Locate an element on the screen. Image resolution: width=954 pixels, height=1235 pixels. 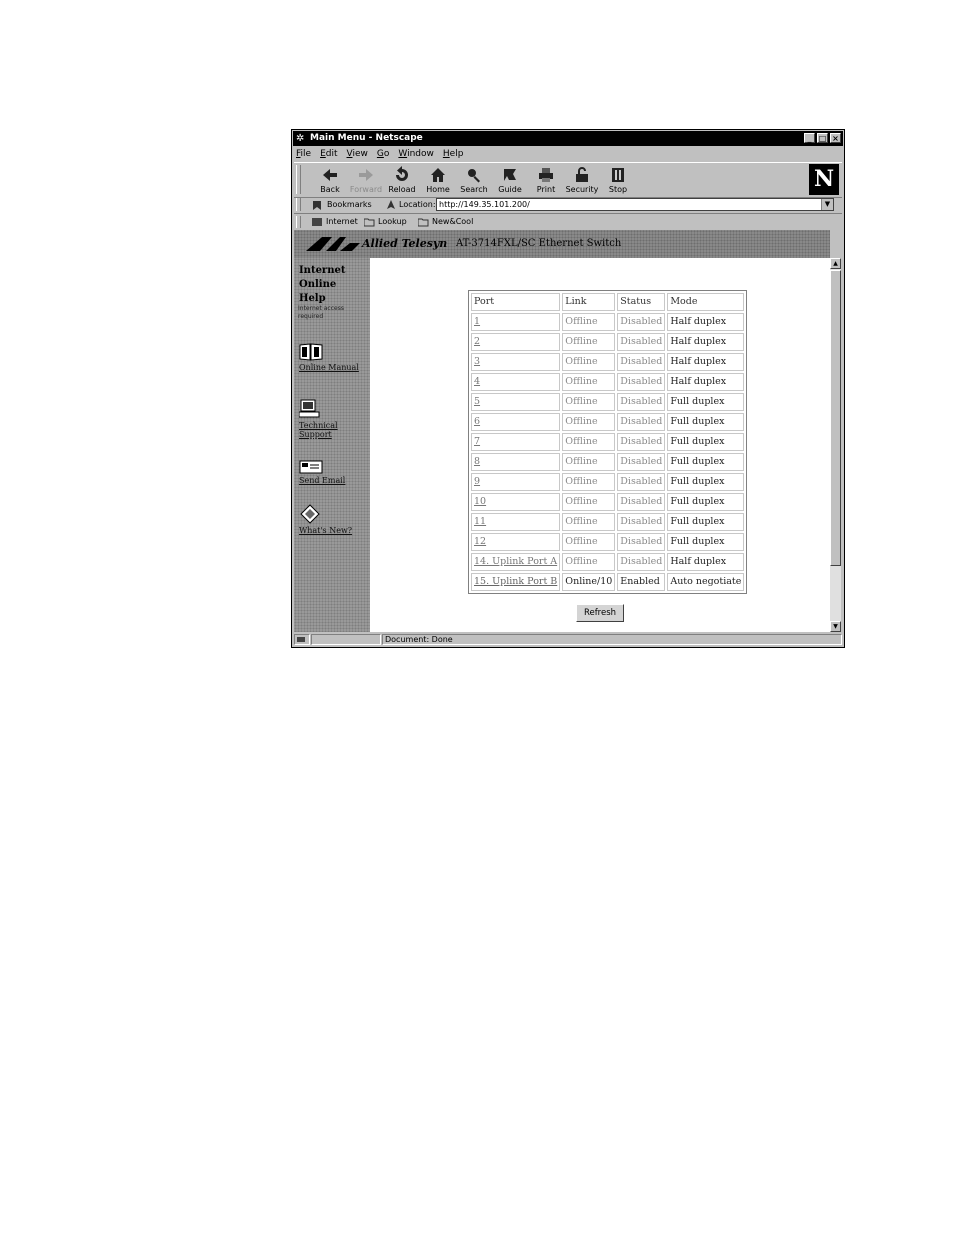
netscape-app-icon: ✲ is located at coordinates (301, 138).